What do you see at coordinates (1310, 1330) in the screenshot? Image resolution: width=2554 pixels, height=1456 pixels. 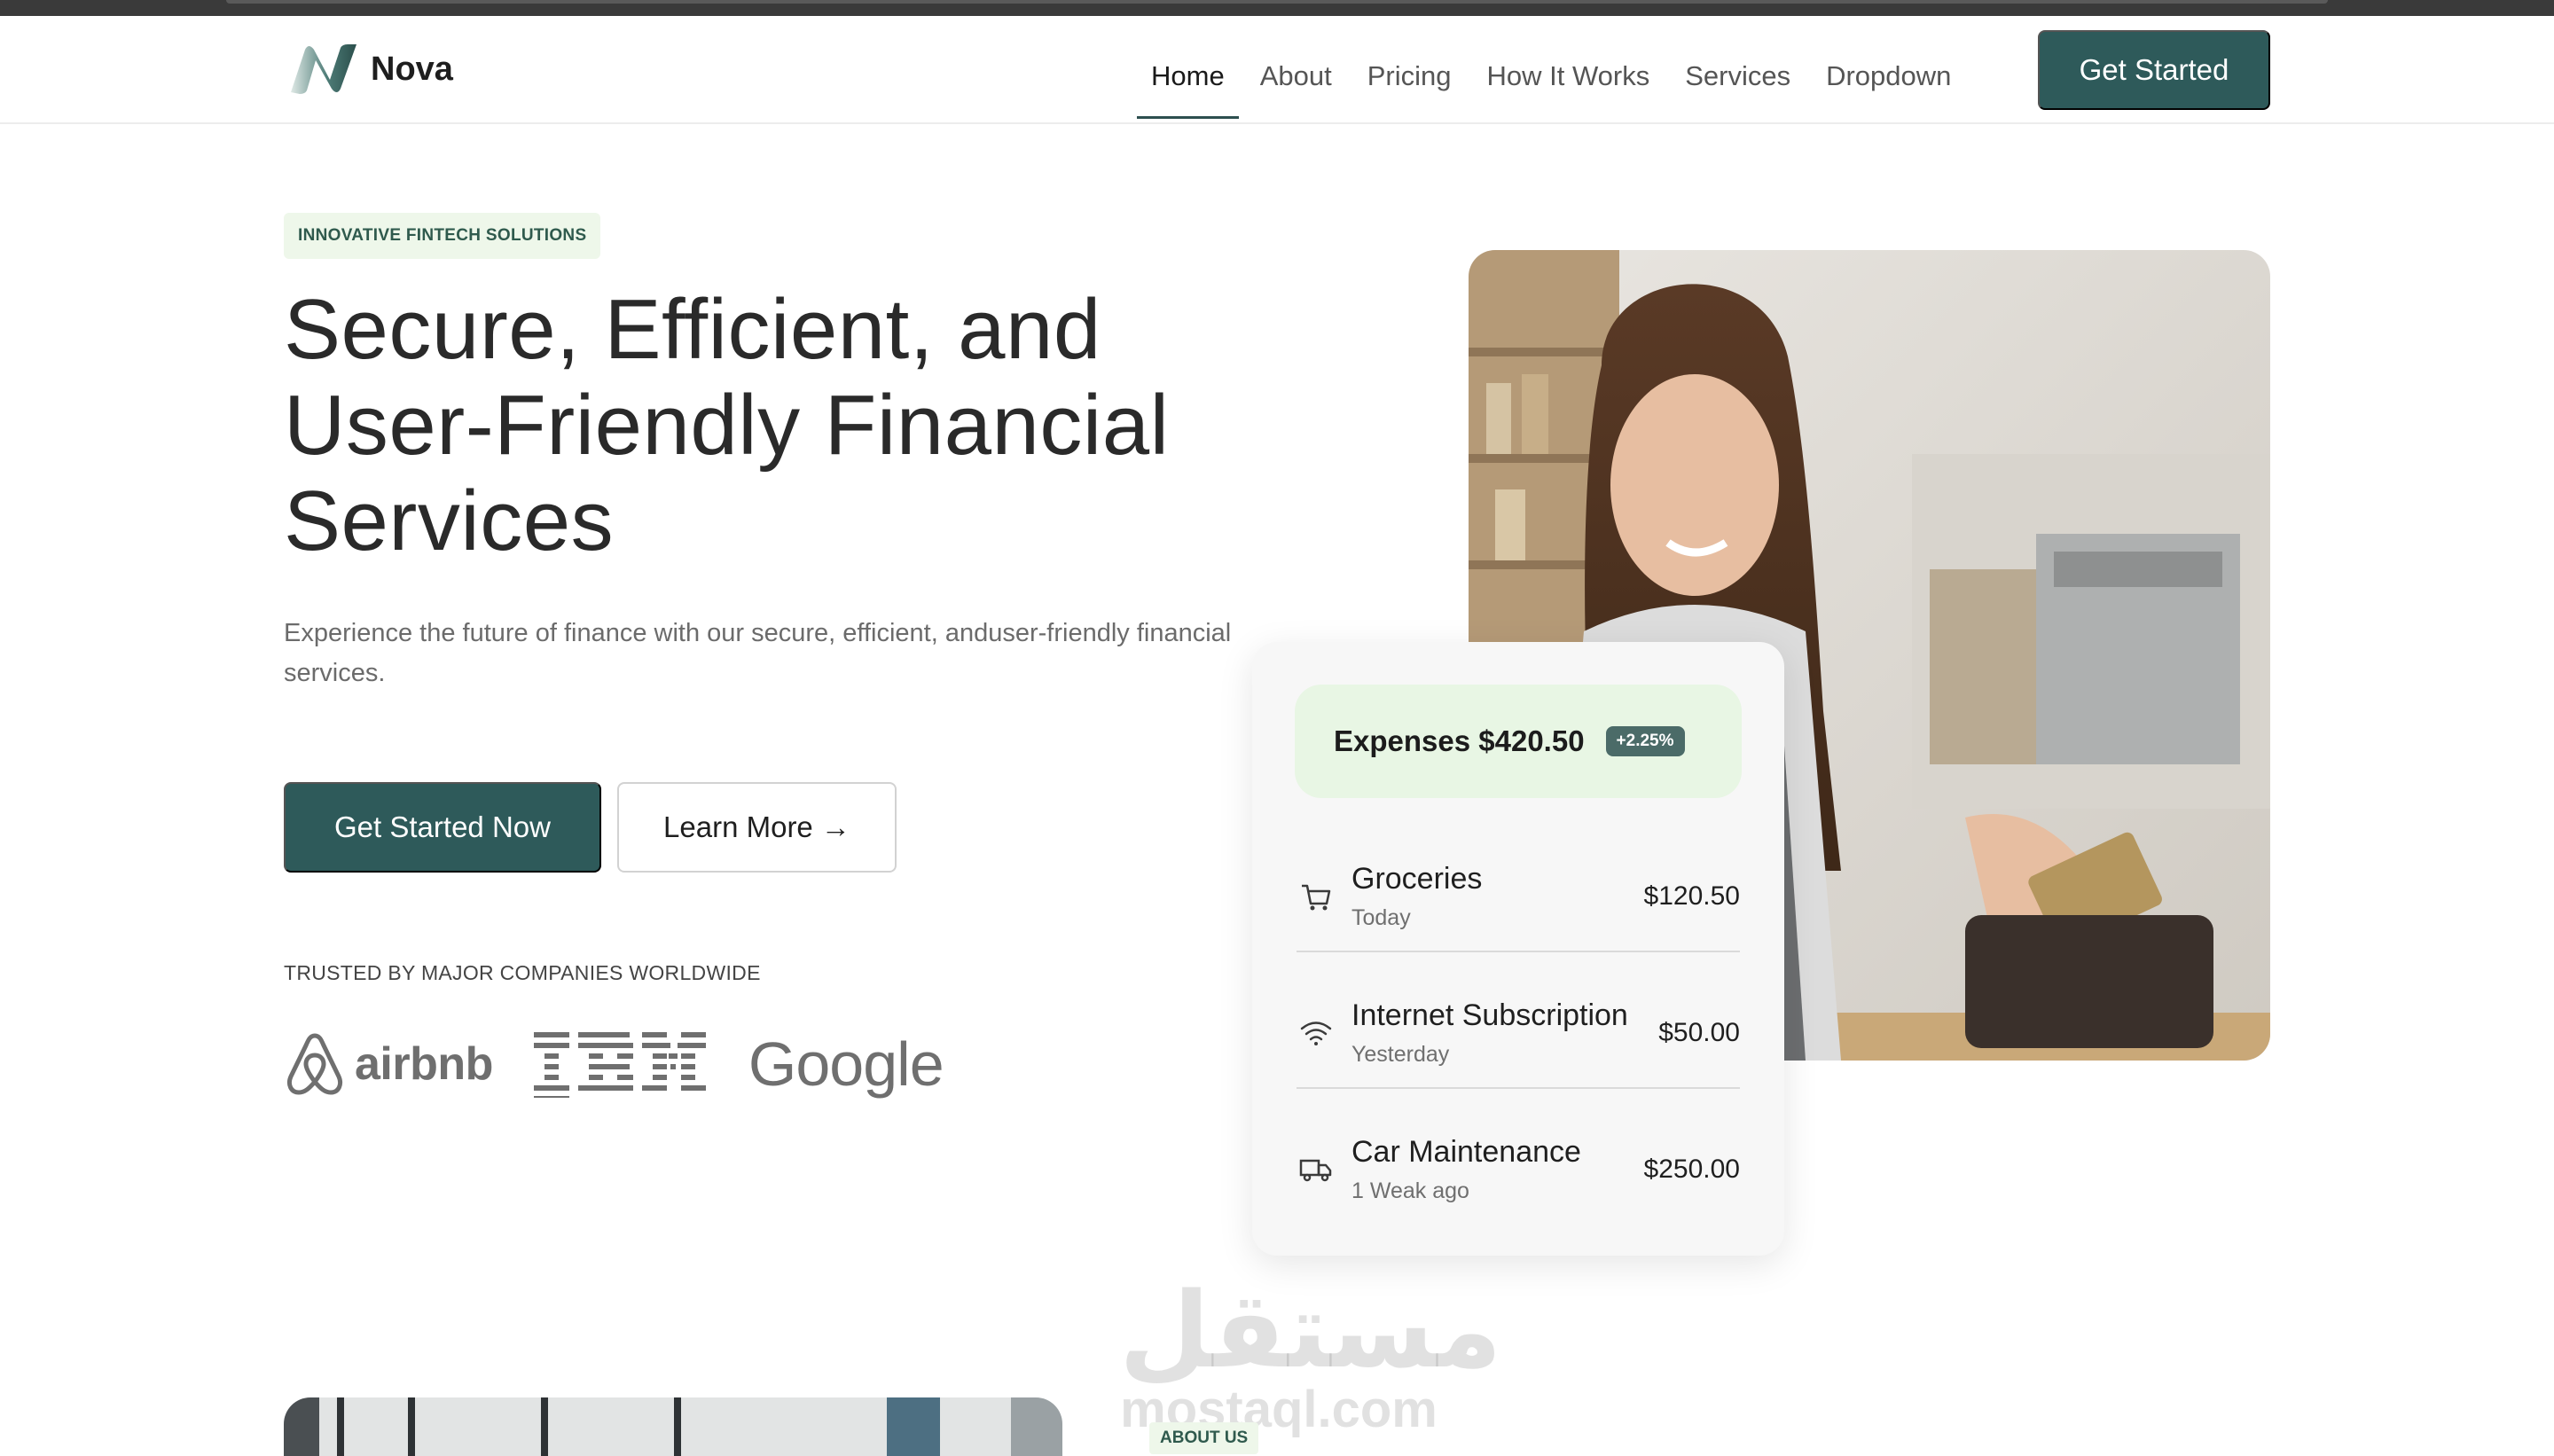 I see `watermark-arabic: مستقل` at bounding box center [1310, 1330].